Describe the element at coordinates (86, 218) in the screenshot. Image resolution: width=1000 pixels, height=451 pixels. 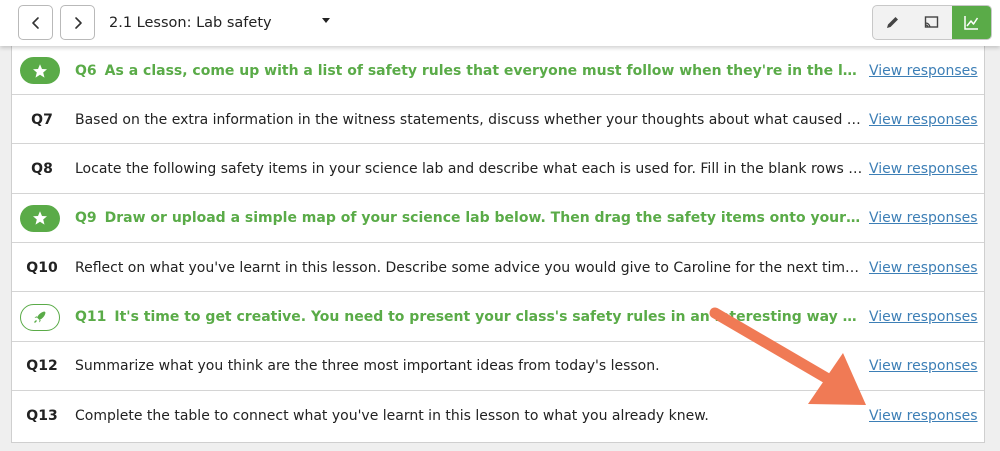
I see `question-number: Q9` at that location.